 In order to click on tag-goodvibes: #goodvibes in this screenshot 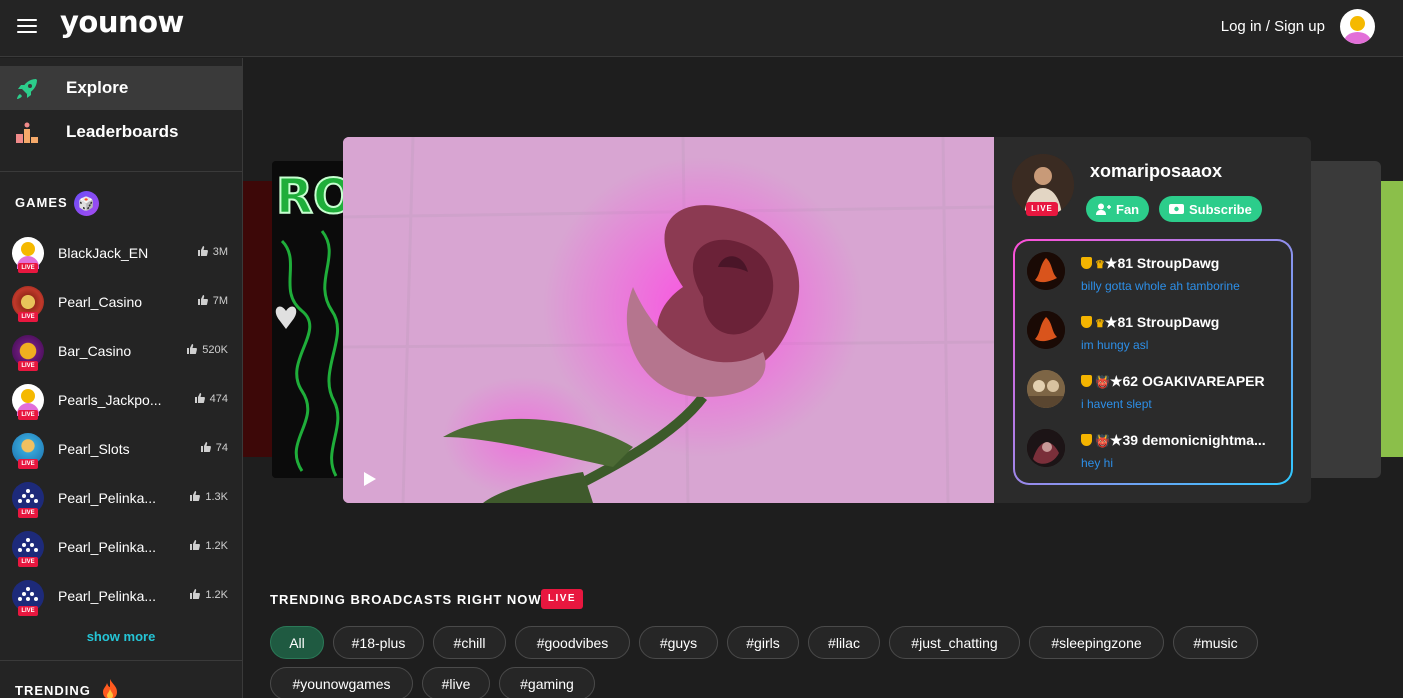, I will do `click(572, 642)`.